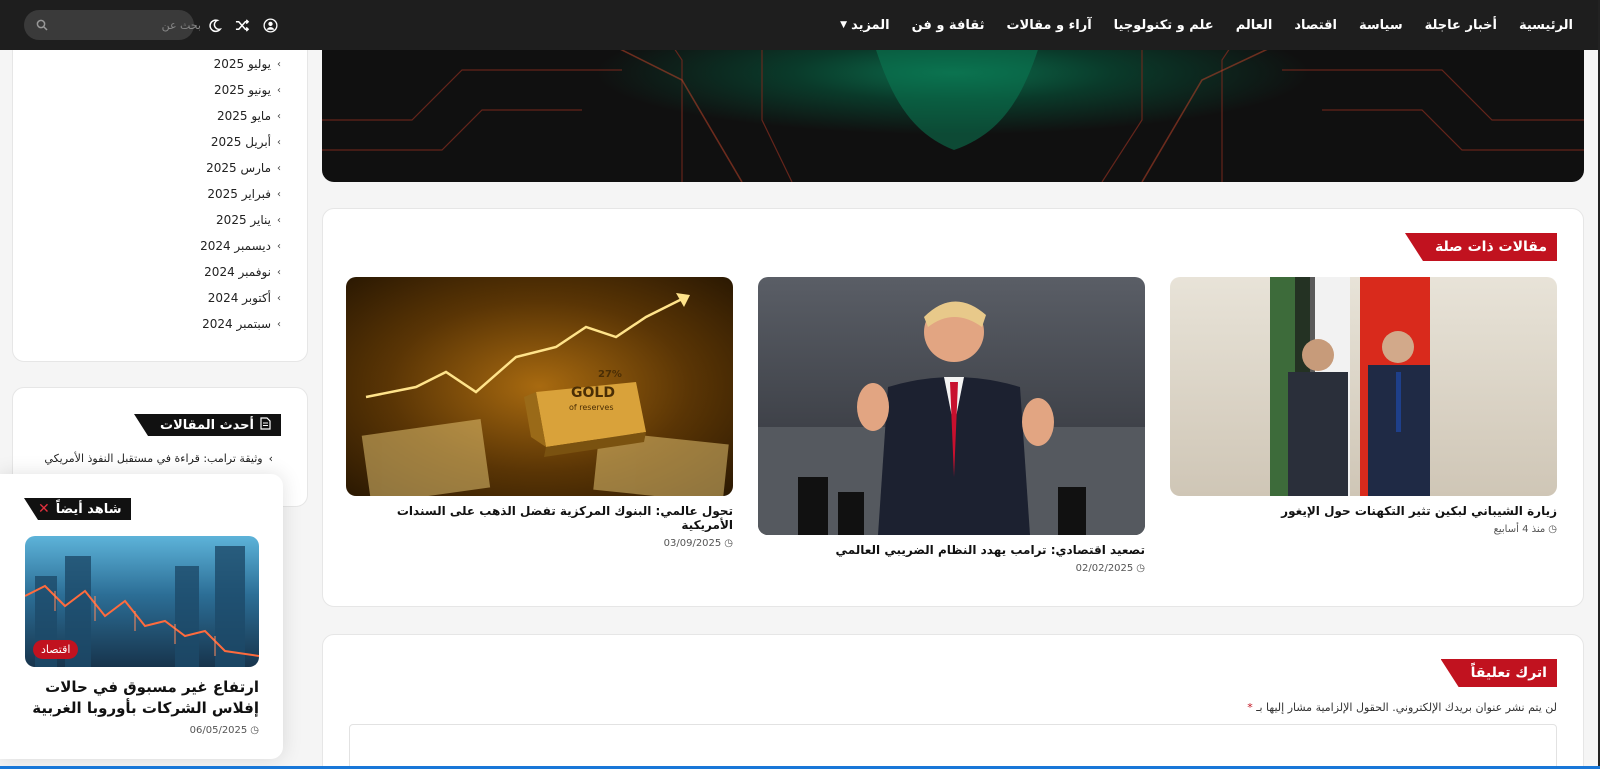 The image size is (1600, 769). Describe the element at coordinates (235, 246) in the screenshot. I see `archive-month: ديسمبر 2024` at that location.